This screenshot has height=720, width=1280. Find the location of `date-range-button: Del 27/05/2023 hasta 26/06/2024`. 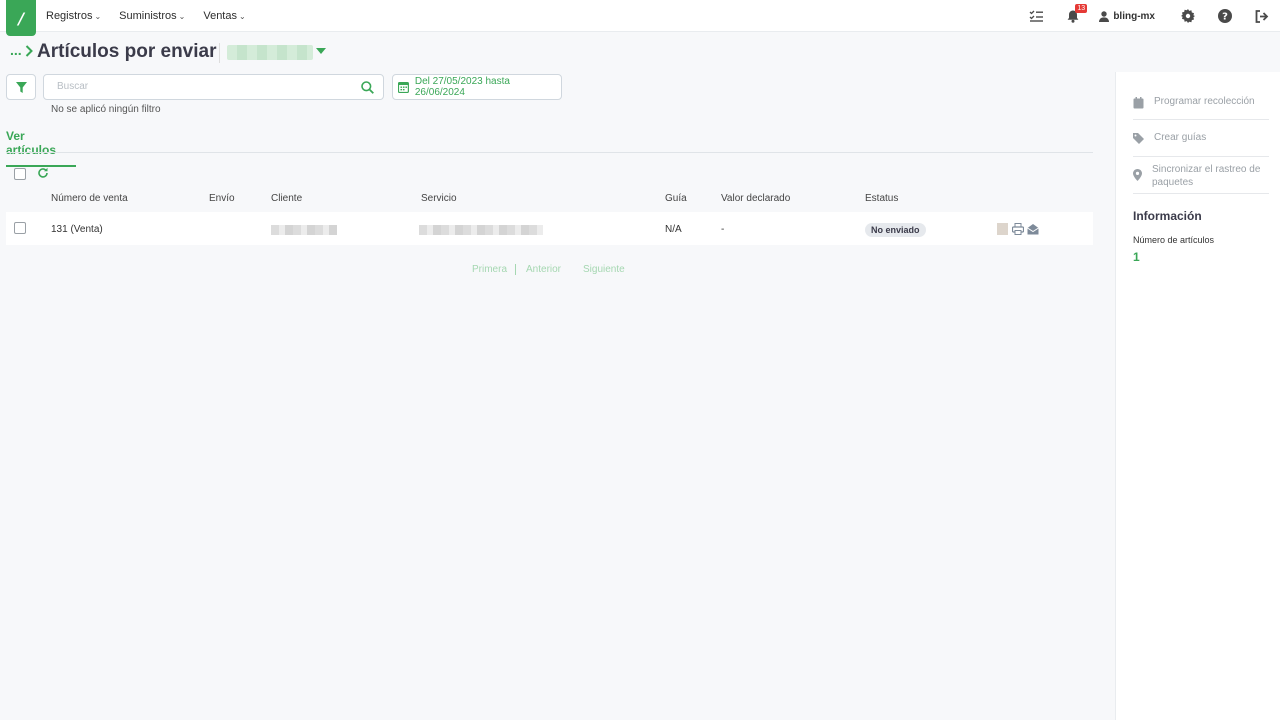

date-range-button: Del 27/05/2023 hasta 26/06/2024 is located at coordinates (477, 87).